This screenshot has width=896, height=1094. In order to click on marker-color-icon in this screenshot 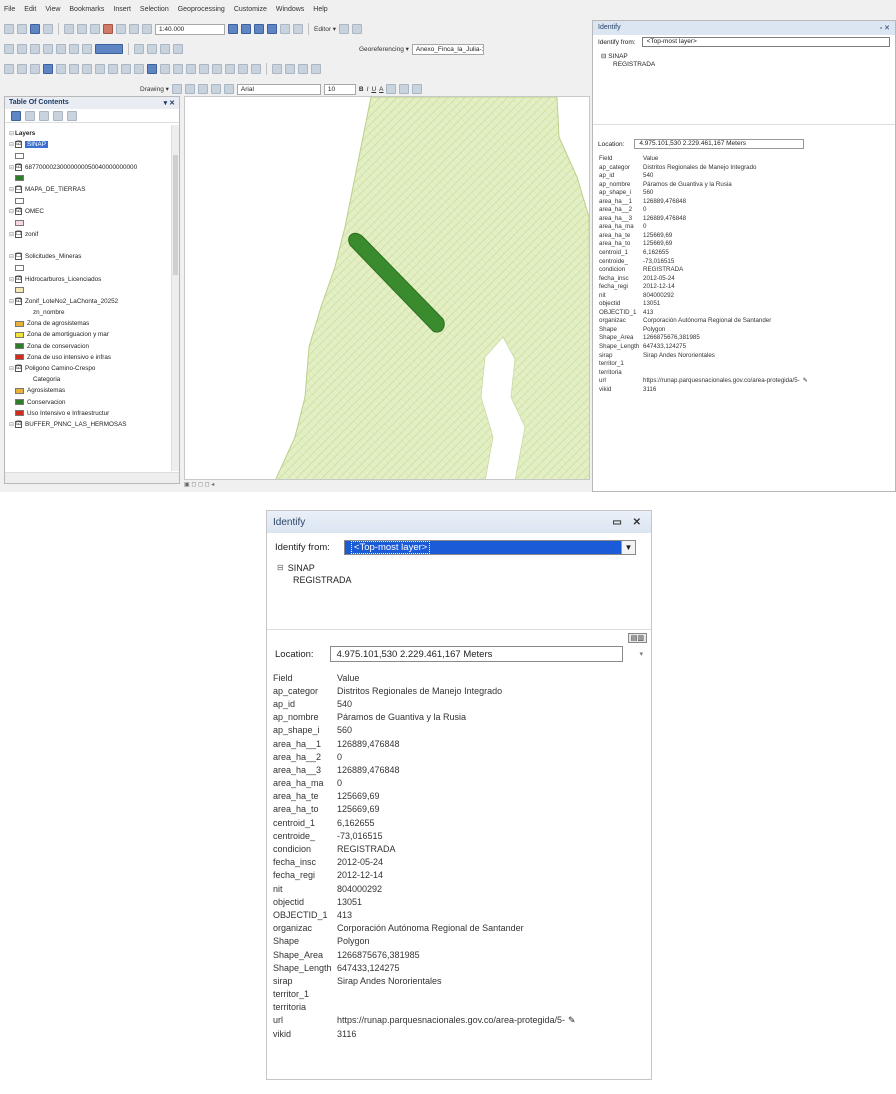, I will do `click(417, 89)`.